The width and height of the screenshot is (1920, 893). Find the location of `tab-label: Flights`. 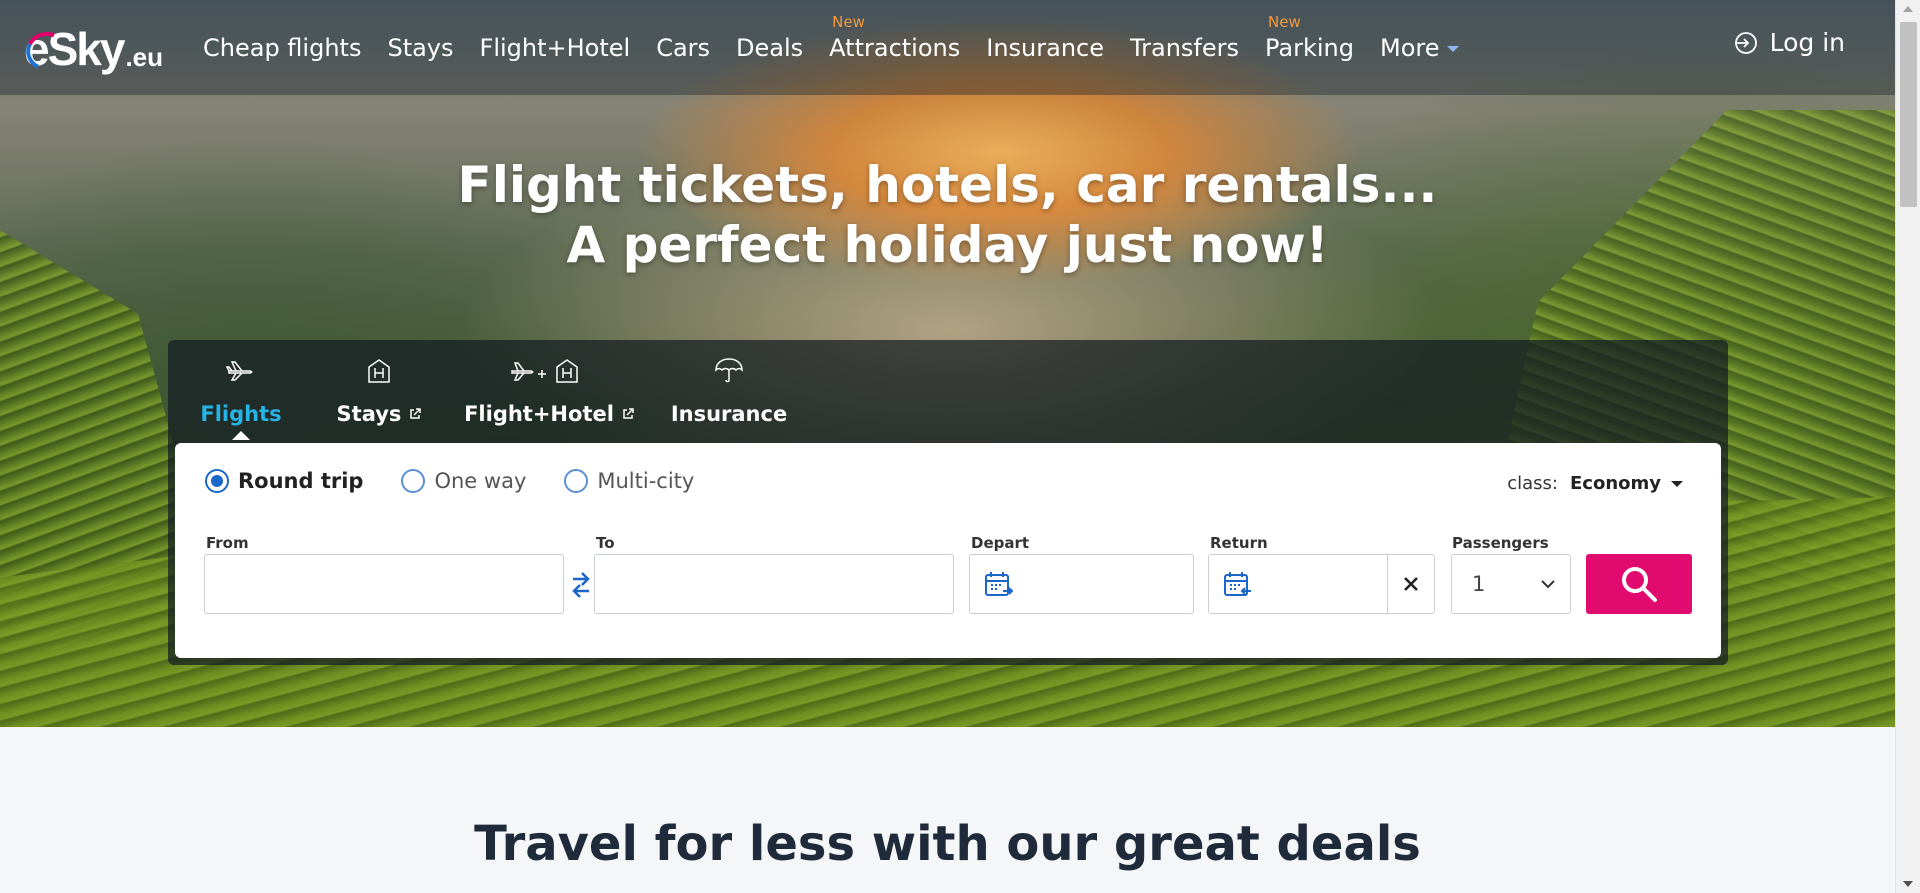

tab-label: Flights is located at coordinates (241, 414).